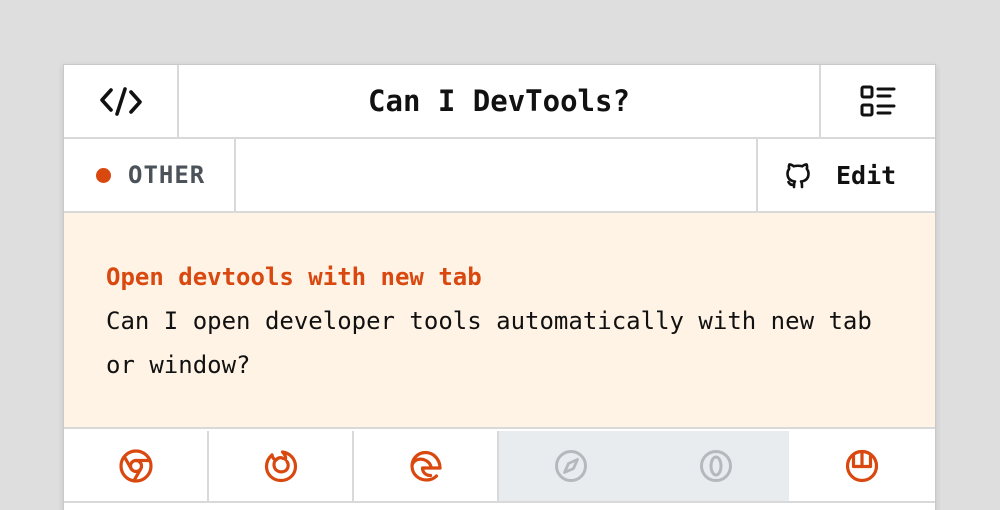 The height and width of the screenshot is (510, 1000). I want to click on category-label: OTHER, so click(167, 175).